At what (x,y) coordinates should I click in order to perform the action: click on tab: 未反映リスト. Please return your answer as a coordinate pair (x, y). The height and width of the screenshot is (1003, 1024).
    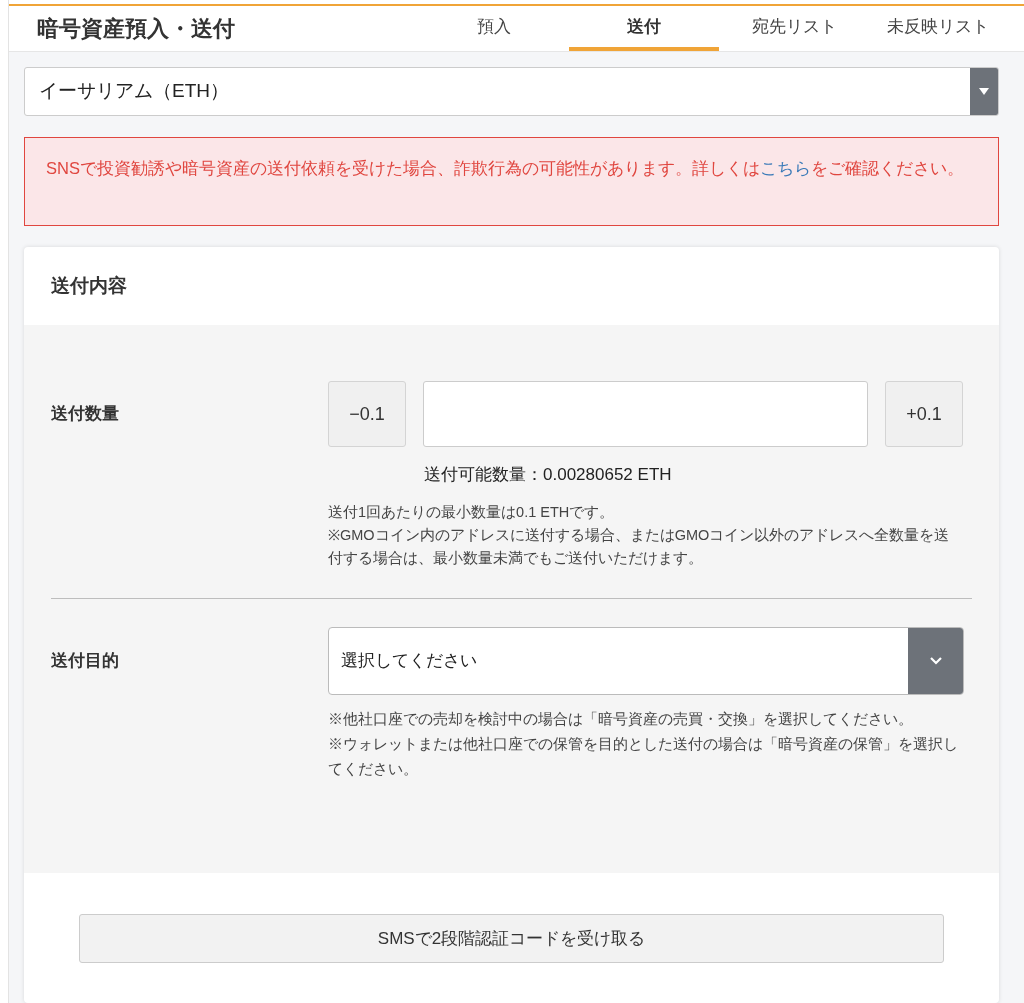
    Looking at the image, I should click on (929, 28).